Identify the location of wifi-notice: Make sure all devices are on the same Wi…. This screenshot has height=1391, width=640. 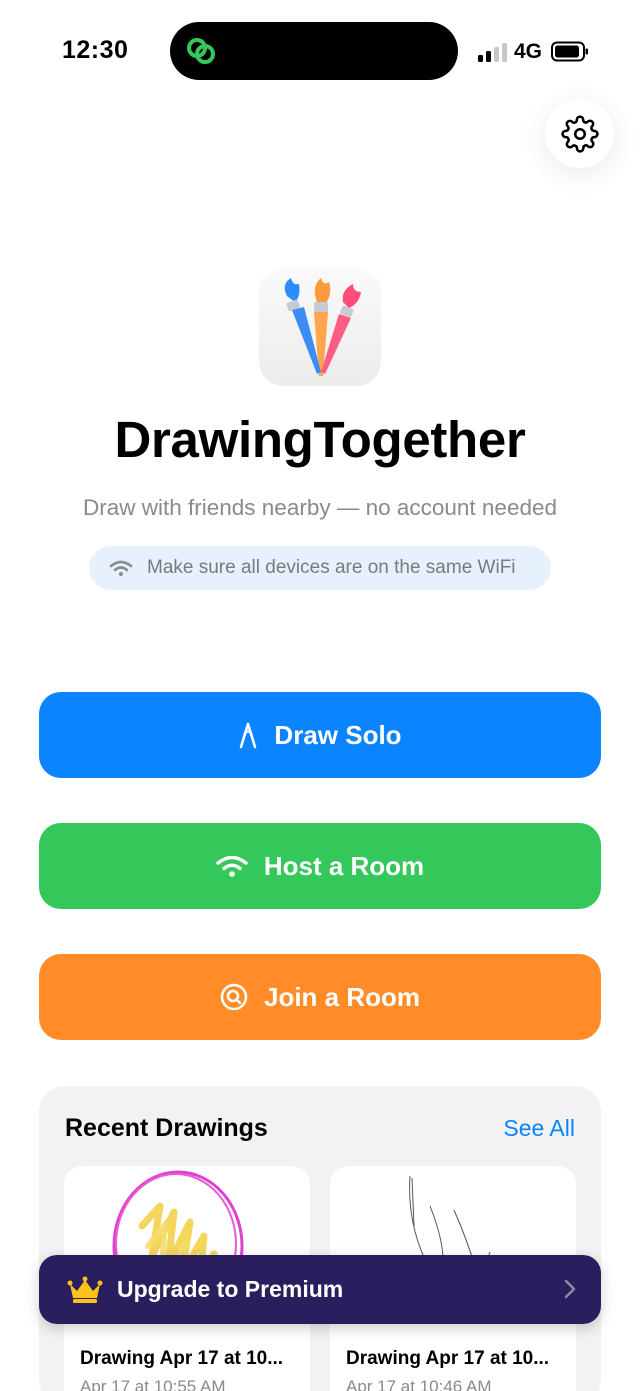
(320, 568).